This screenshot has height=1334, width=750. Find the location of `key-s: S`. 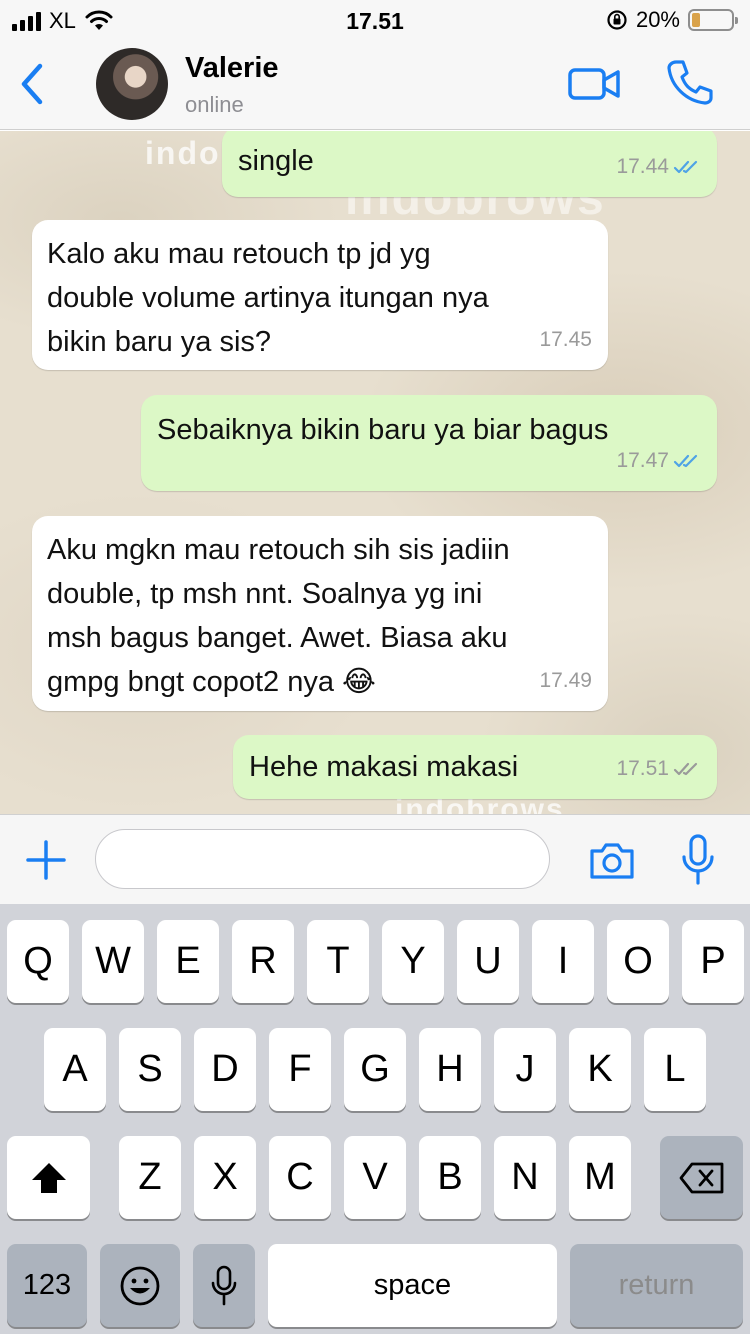

key-s: S is located at coordinates (150, 1069).